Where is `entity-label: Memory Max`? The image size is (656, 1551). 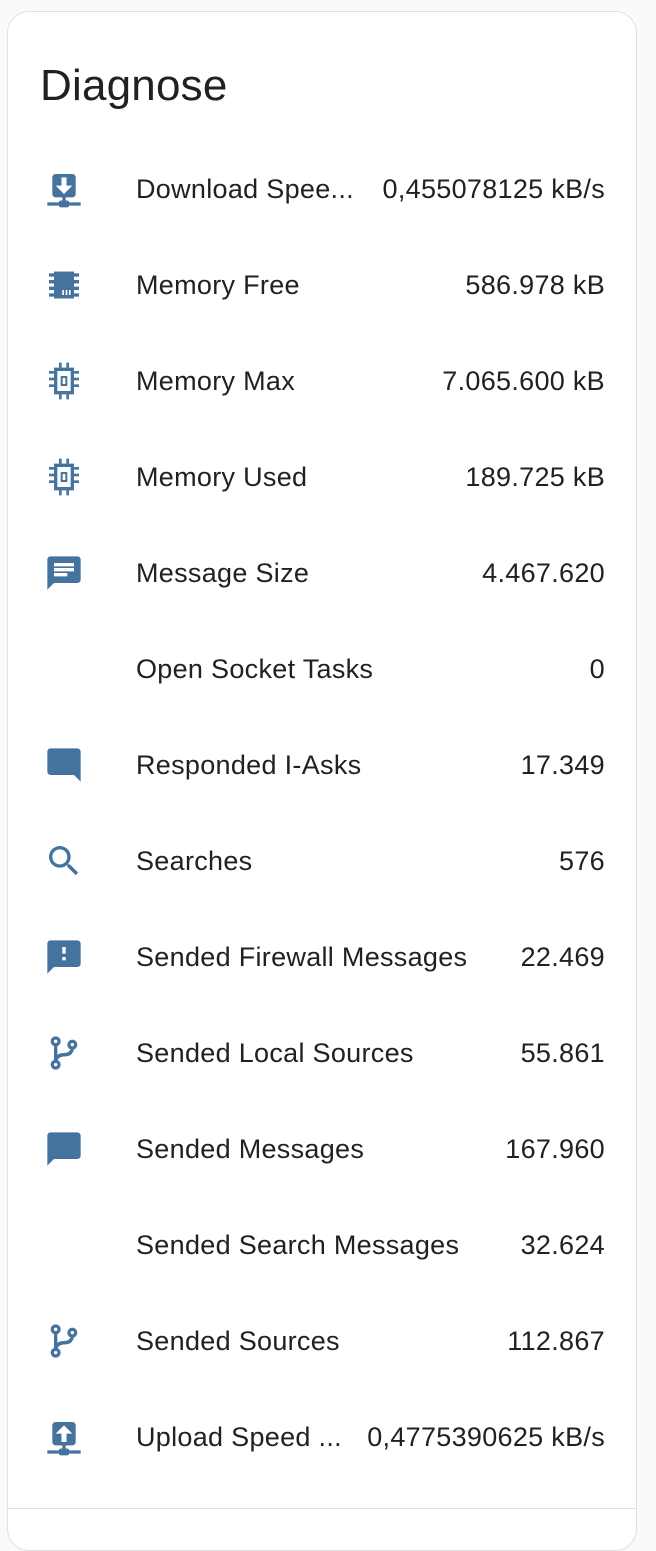 entity-label: Memory Max is located at coordinates (216, 380).